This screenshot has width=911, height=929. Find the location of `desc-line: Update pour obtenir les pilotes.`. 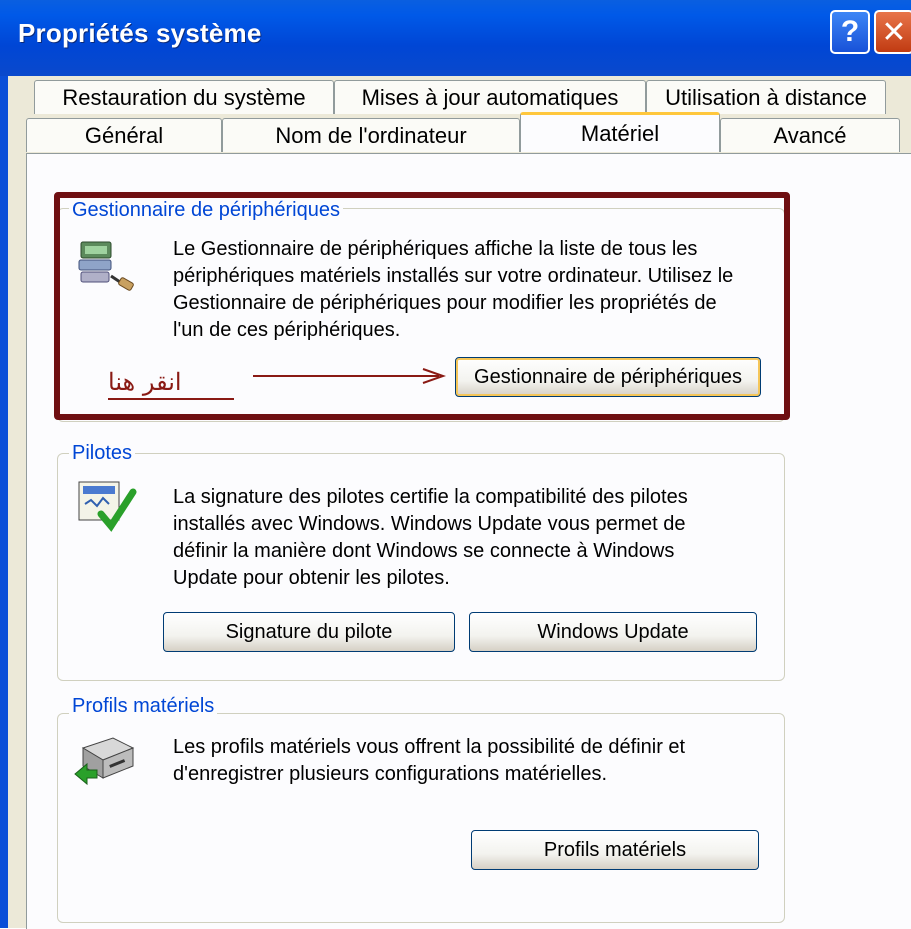

desc-line: Update pour obtenir les pilotes. is located at coordinates (311, 578).